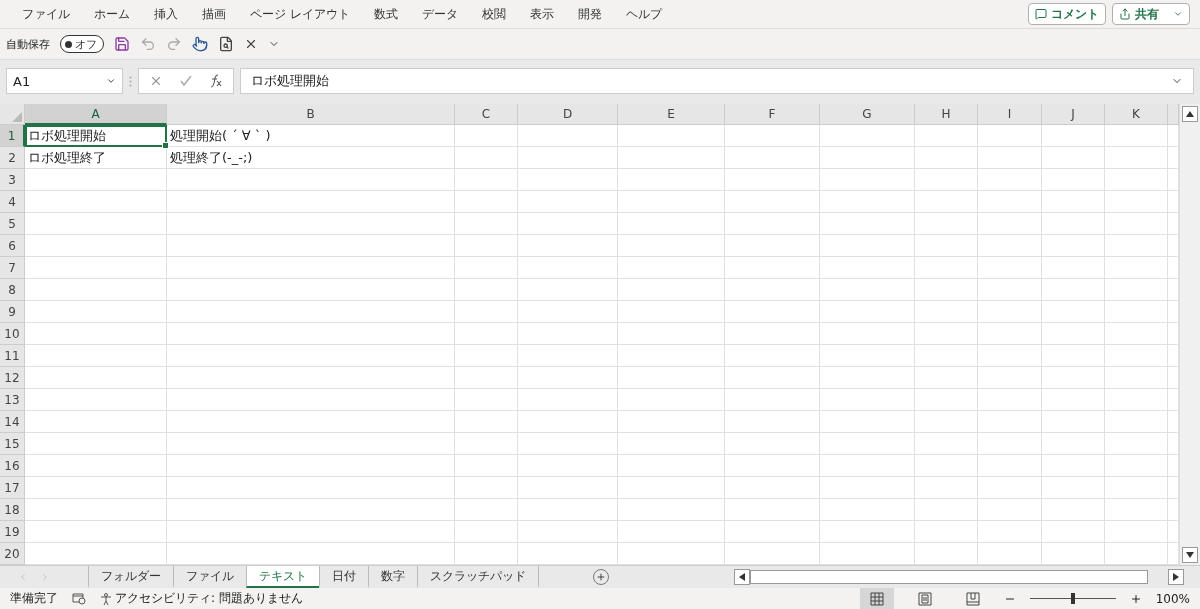  Describe the element at coordinates (45, 577) in the screenshot. I see `next-sheet-icon` at that location.